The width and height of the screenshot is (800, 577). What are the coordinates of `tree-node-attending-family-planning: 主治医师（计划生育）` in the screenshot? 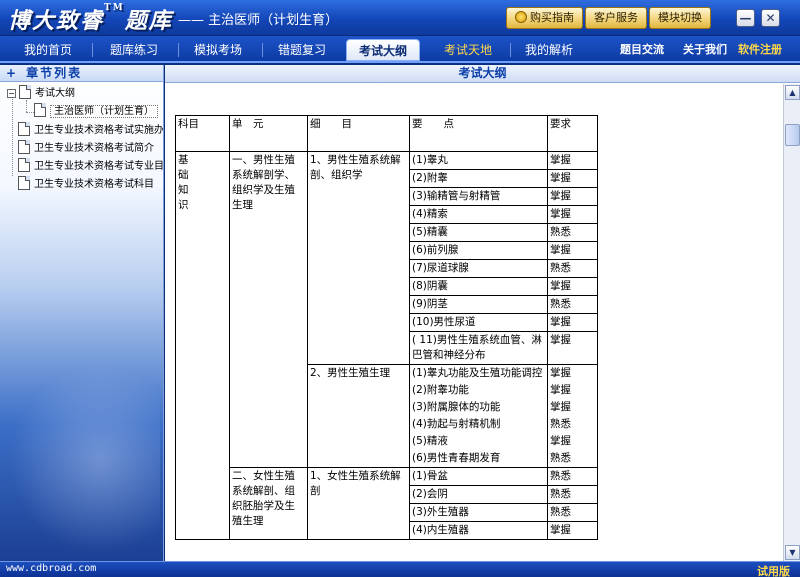 It's located at (96, 111).